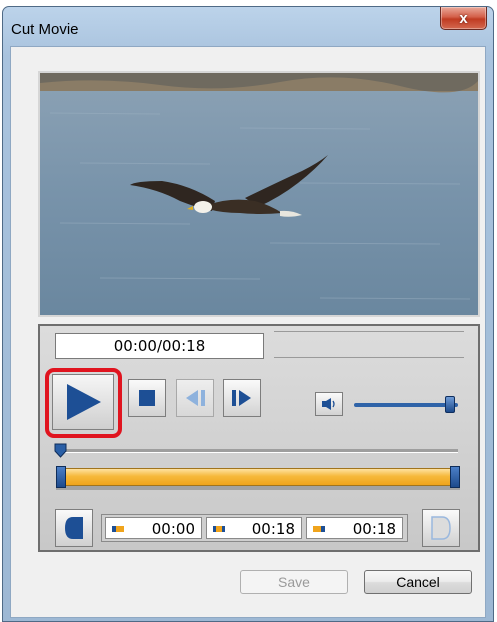  I want to click on cut-end-handle, so click(455, 477).